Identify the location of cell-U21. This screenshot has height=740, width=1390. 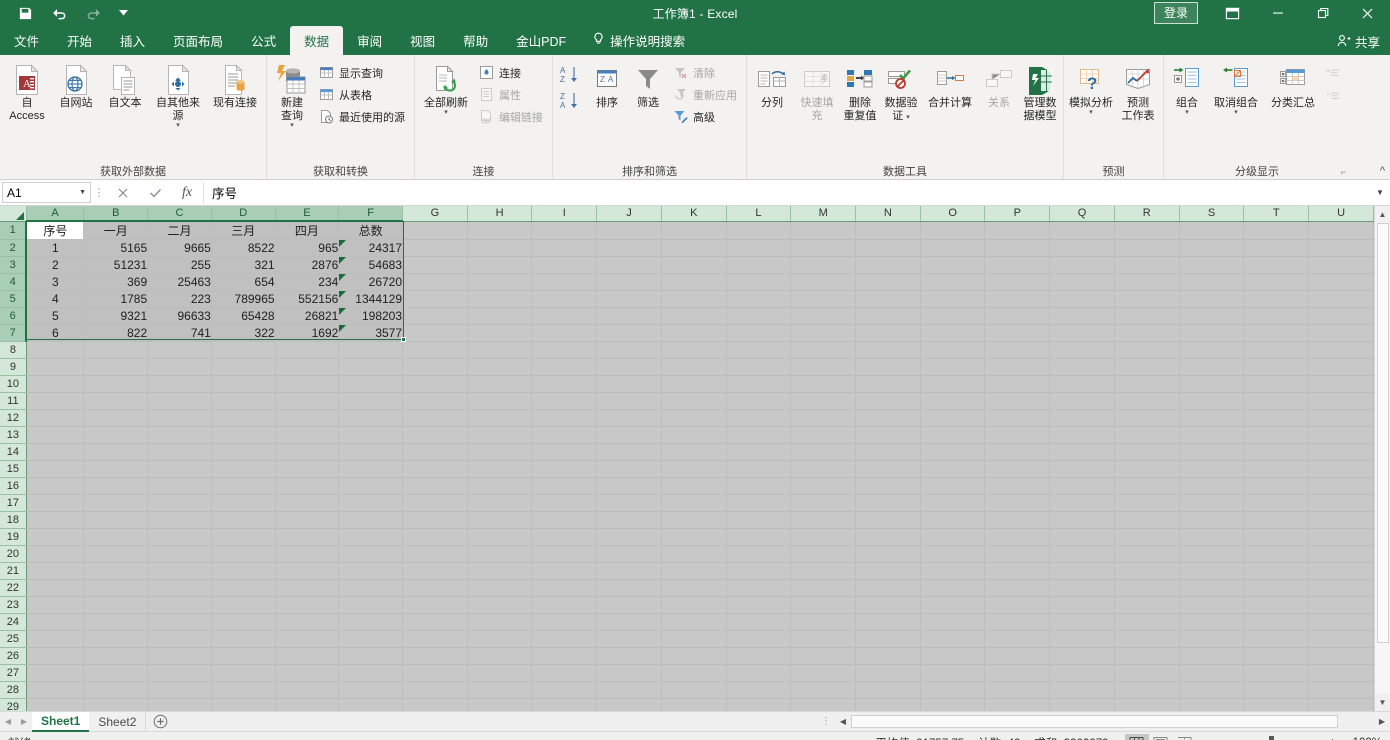
(1341, 571).